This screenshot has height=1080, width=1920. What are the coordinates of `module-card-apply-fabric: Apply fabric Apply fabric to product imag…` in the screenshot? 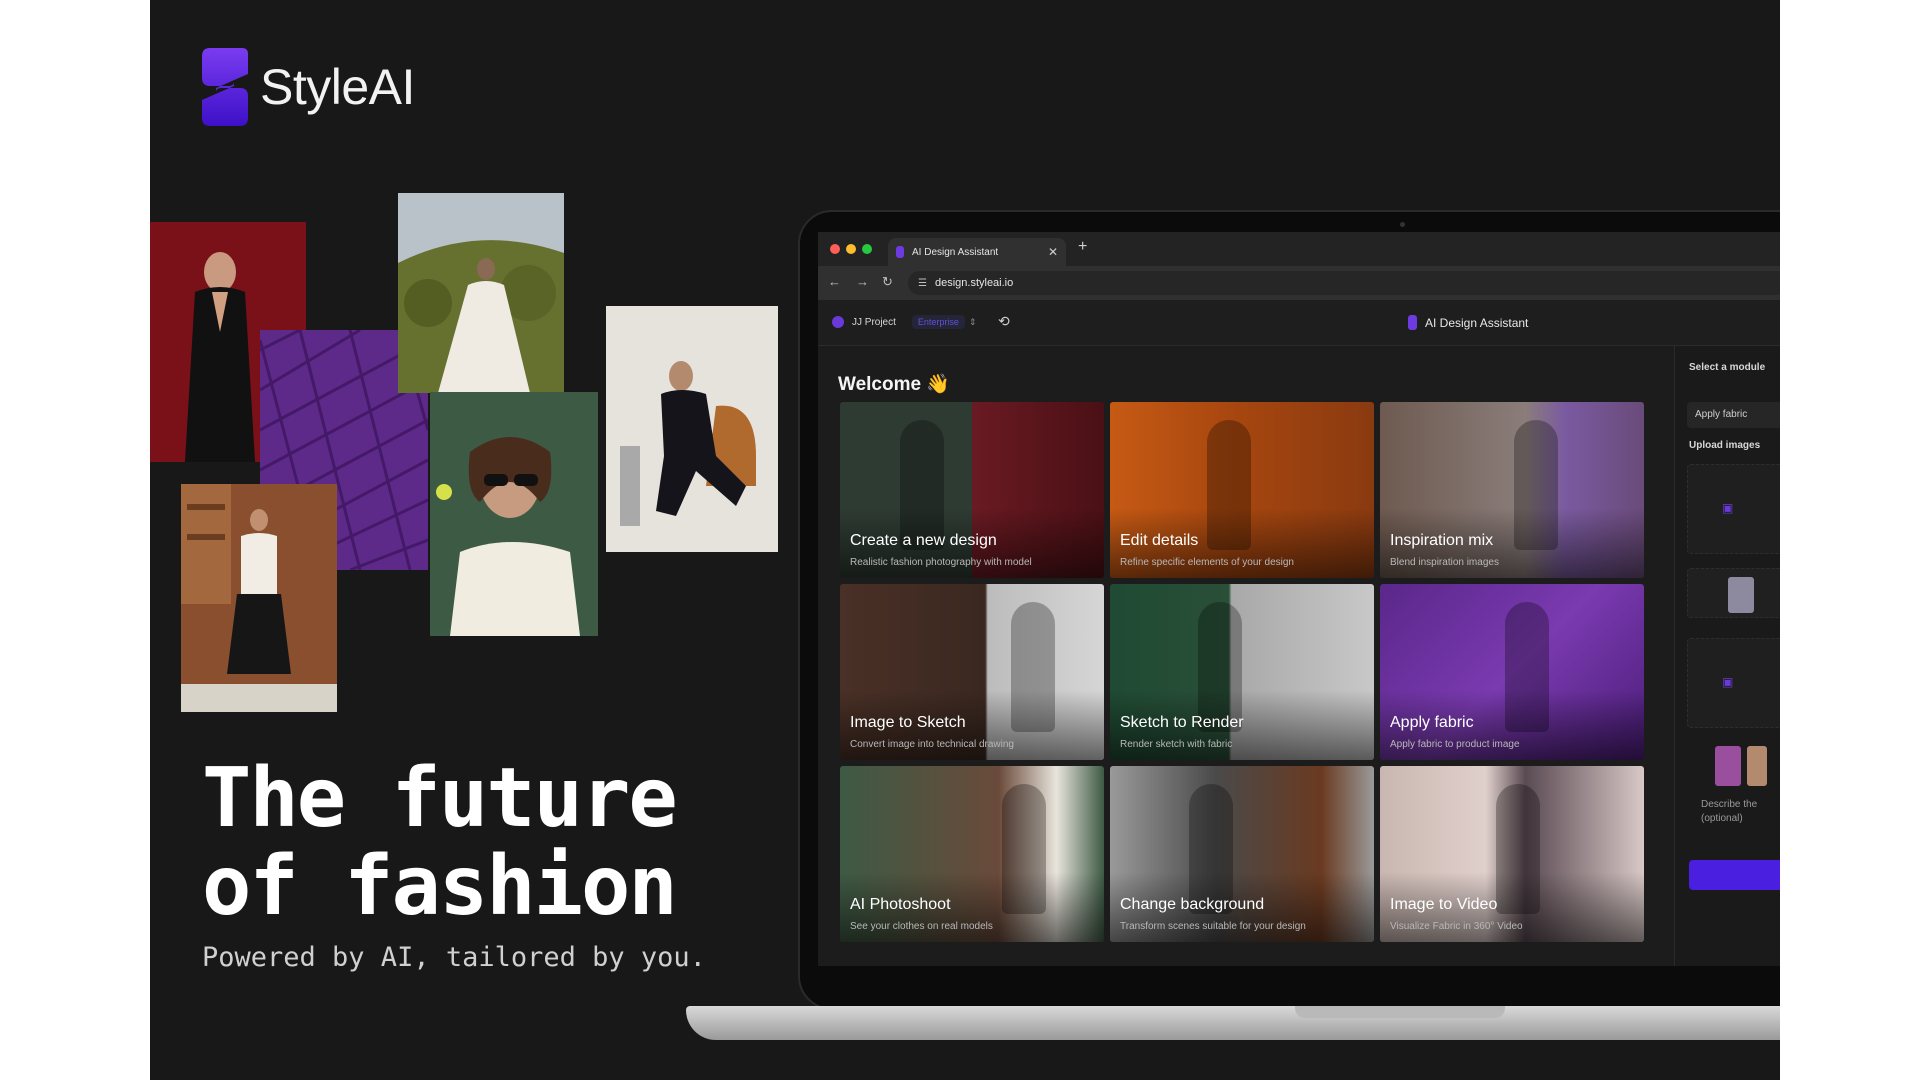 It's located at (1512, 672).